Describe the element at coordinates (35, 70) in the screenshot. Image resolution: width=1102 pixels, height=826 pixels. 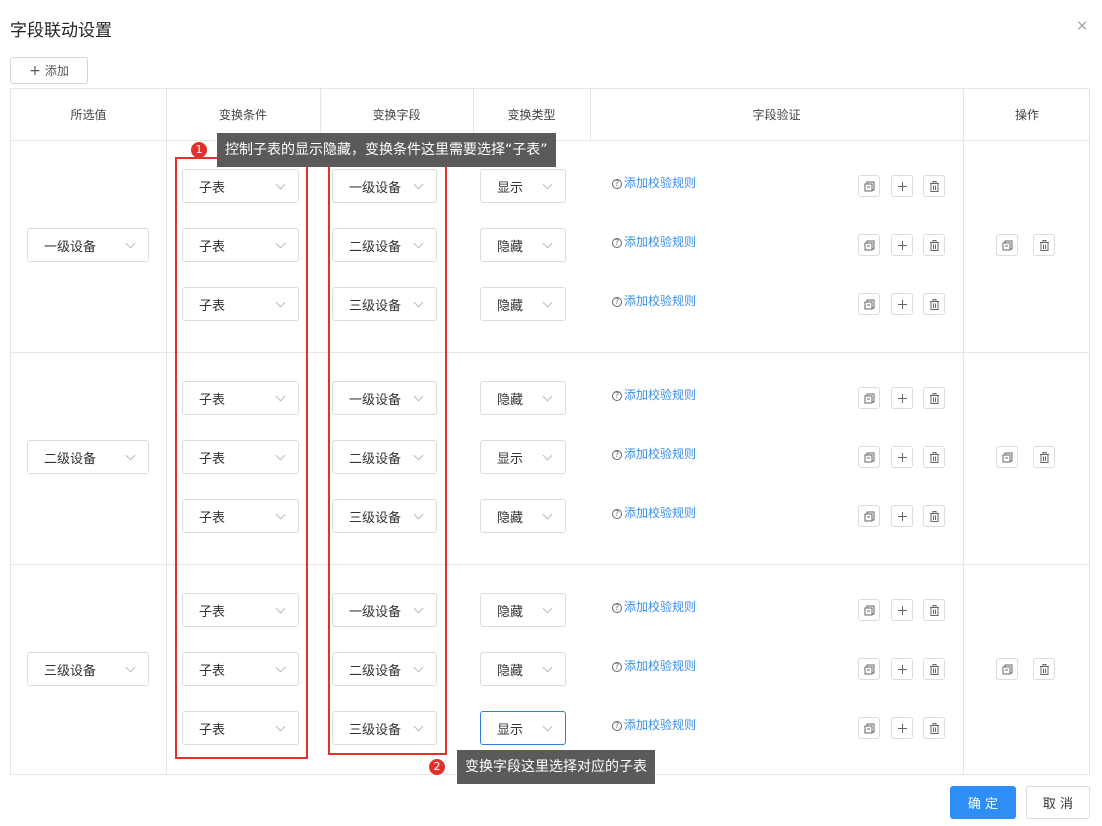
I see `plus-icon: +` at that location.